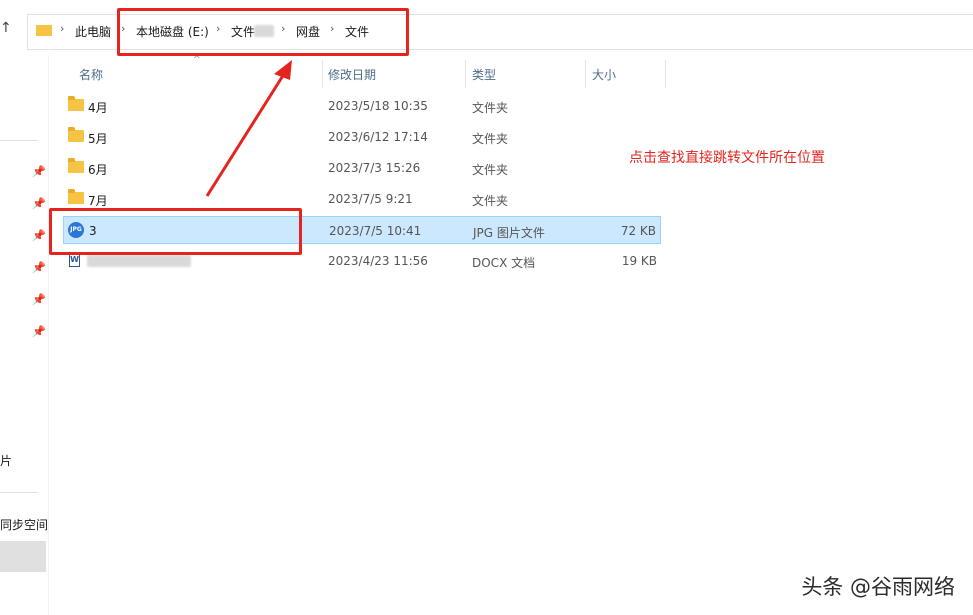  What do you see at coordinates (248, 128) in the screenshot?
I see `annotation-arrow-icon` at bounding box center [248, 128].